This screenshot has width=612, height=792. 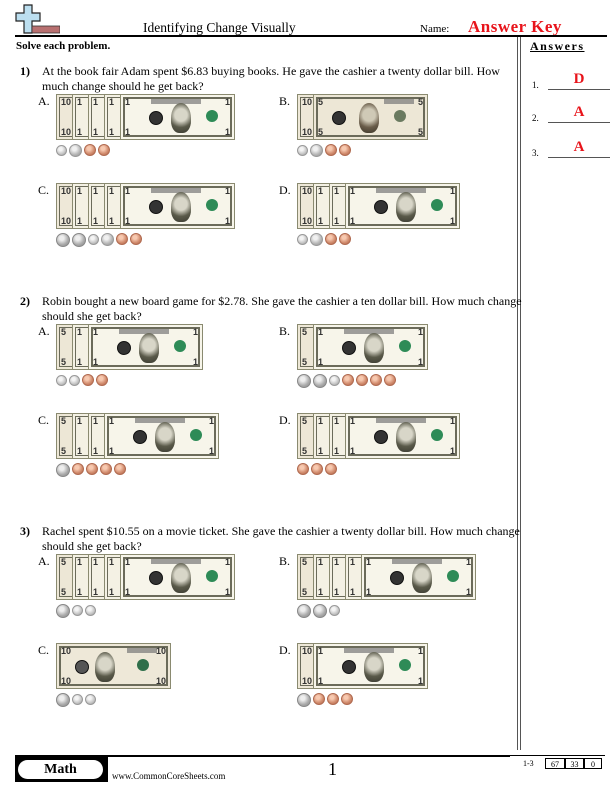 I want to click on score-range: 1-3, so click(x=528, y=763).